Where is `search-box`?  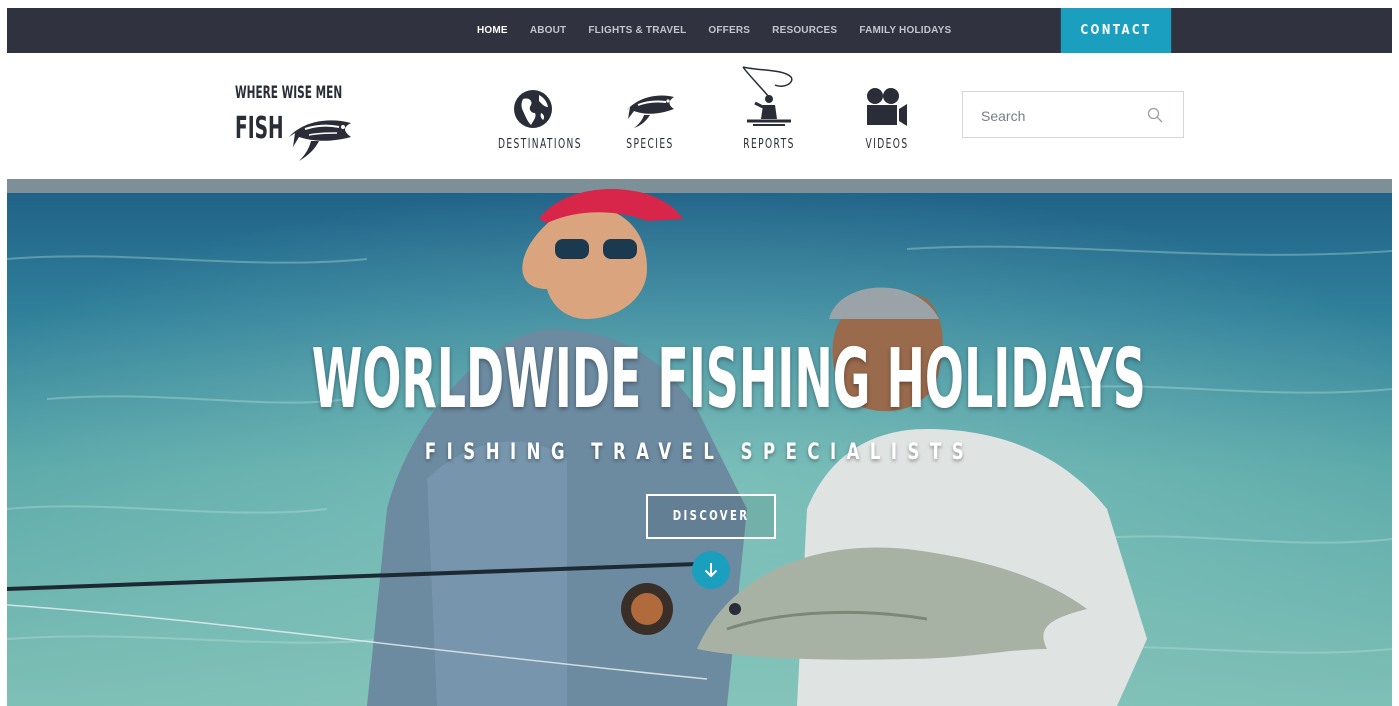 search-box is located at coordinates (1073, 114).